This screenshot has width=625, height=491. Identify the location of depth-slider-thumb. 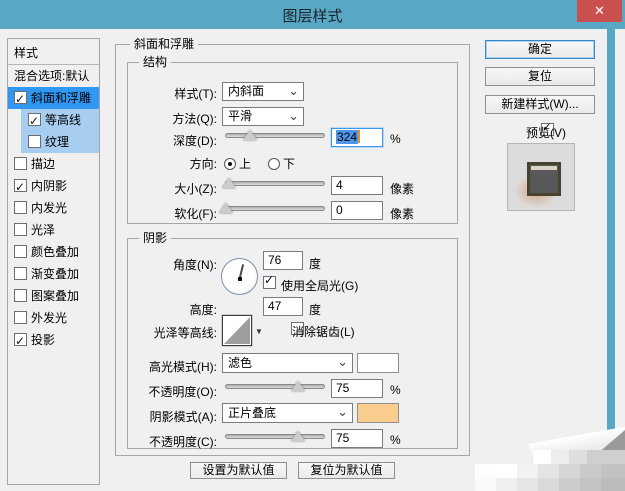
(250, 135).